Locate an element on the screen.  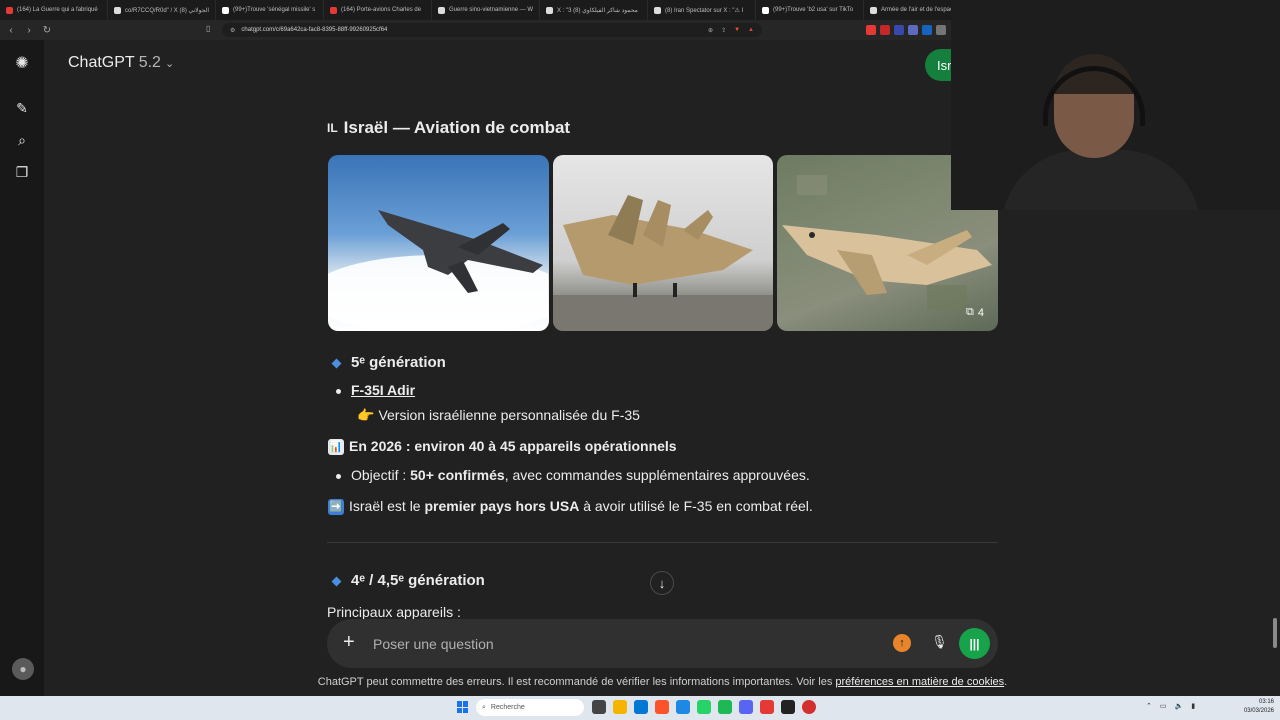
prompt-input: Poser une question is located at coordinates (433, 644).